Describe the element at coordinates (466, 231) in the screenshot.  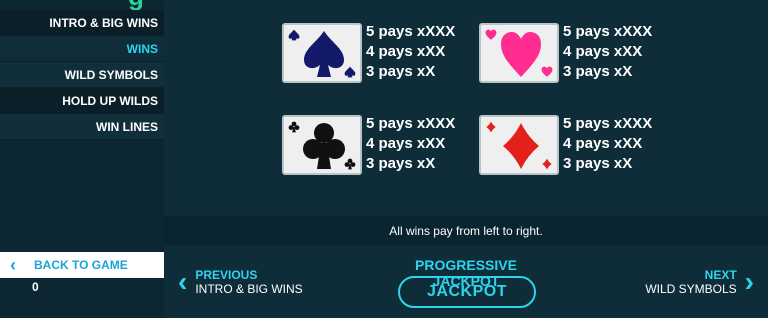
I see `wins-note: All wins pay from left to right.` at that location.